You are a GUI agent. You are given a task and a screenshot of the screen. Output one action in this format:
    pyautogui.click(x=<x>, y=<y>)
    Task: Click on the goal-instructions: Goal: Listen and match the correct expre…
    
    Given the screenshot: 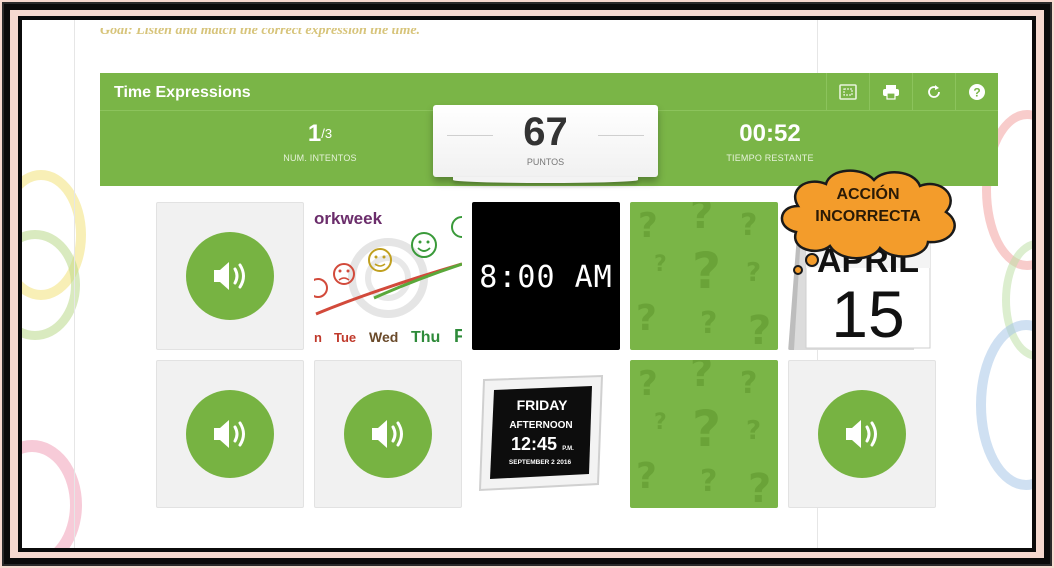 What is the action you would take?
    pyautogui.click(x=260, y=33)
    